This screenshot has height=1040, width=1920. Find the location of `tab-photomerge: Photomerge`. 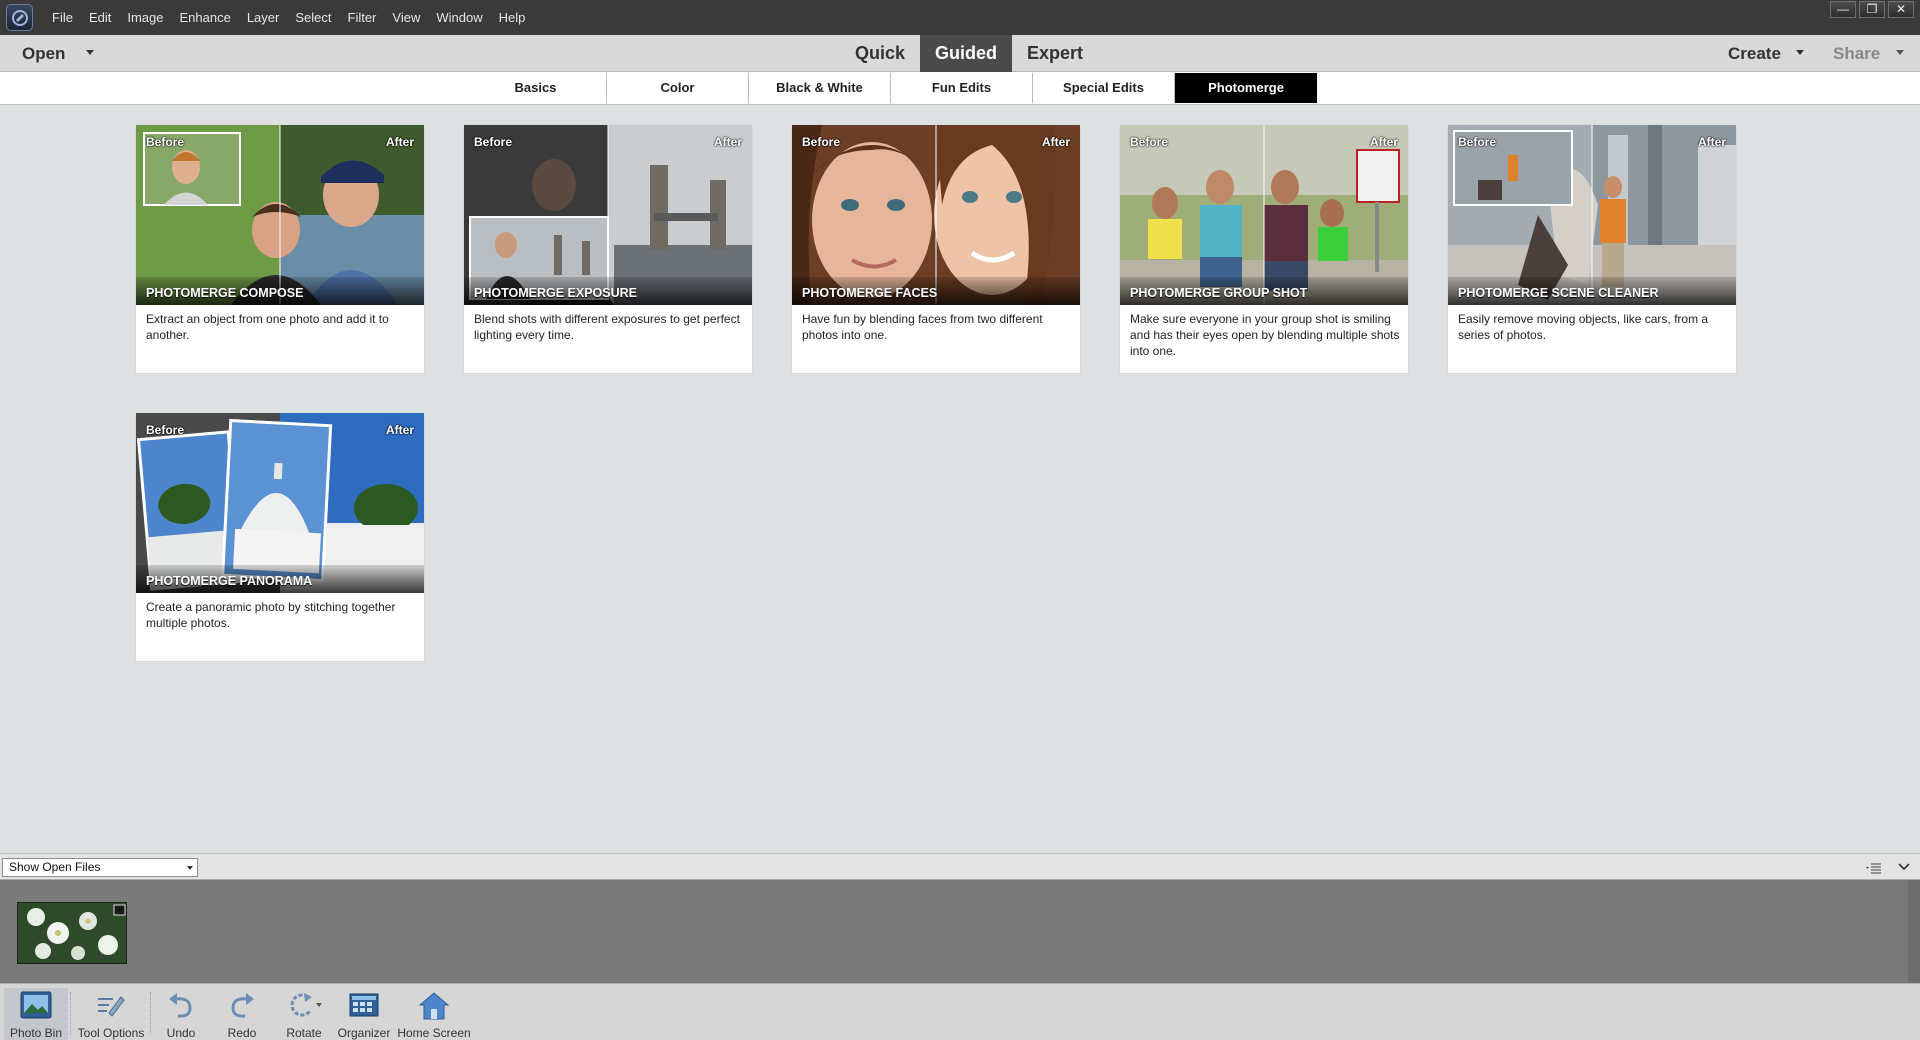

tab-photomerge: Photomerge is located at coordinates (1246, 88).